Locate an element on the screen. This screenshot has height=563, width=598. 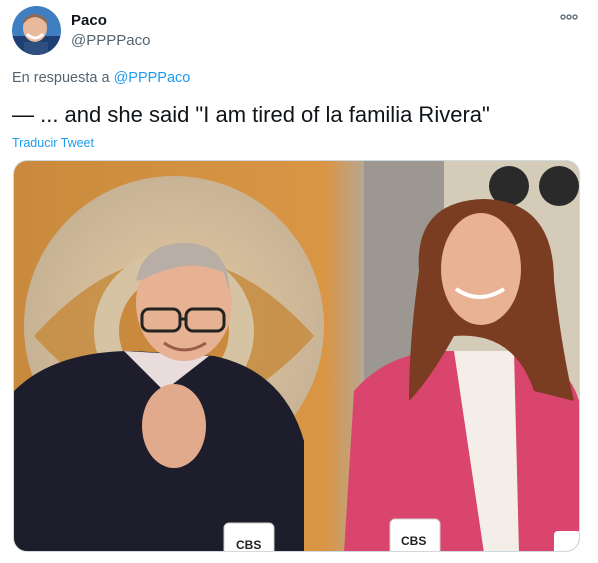
mug-left-logo-text: CBS is located at coordinates (248, 545).